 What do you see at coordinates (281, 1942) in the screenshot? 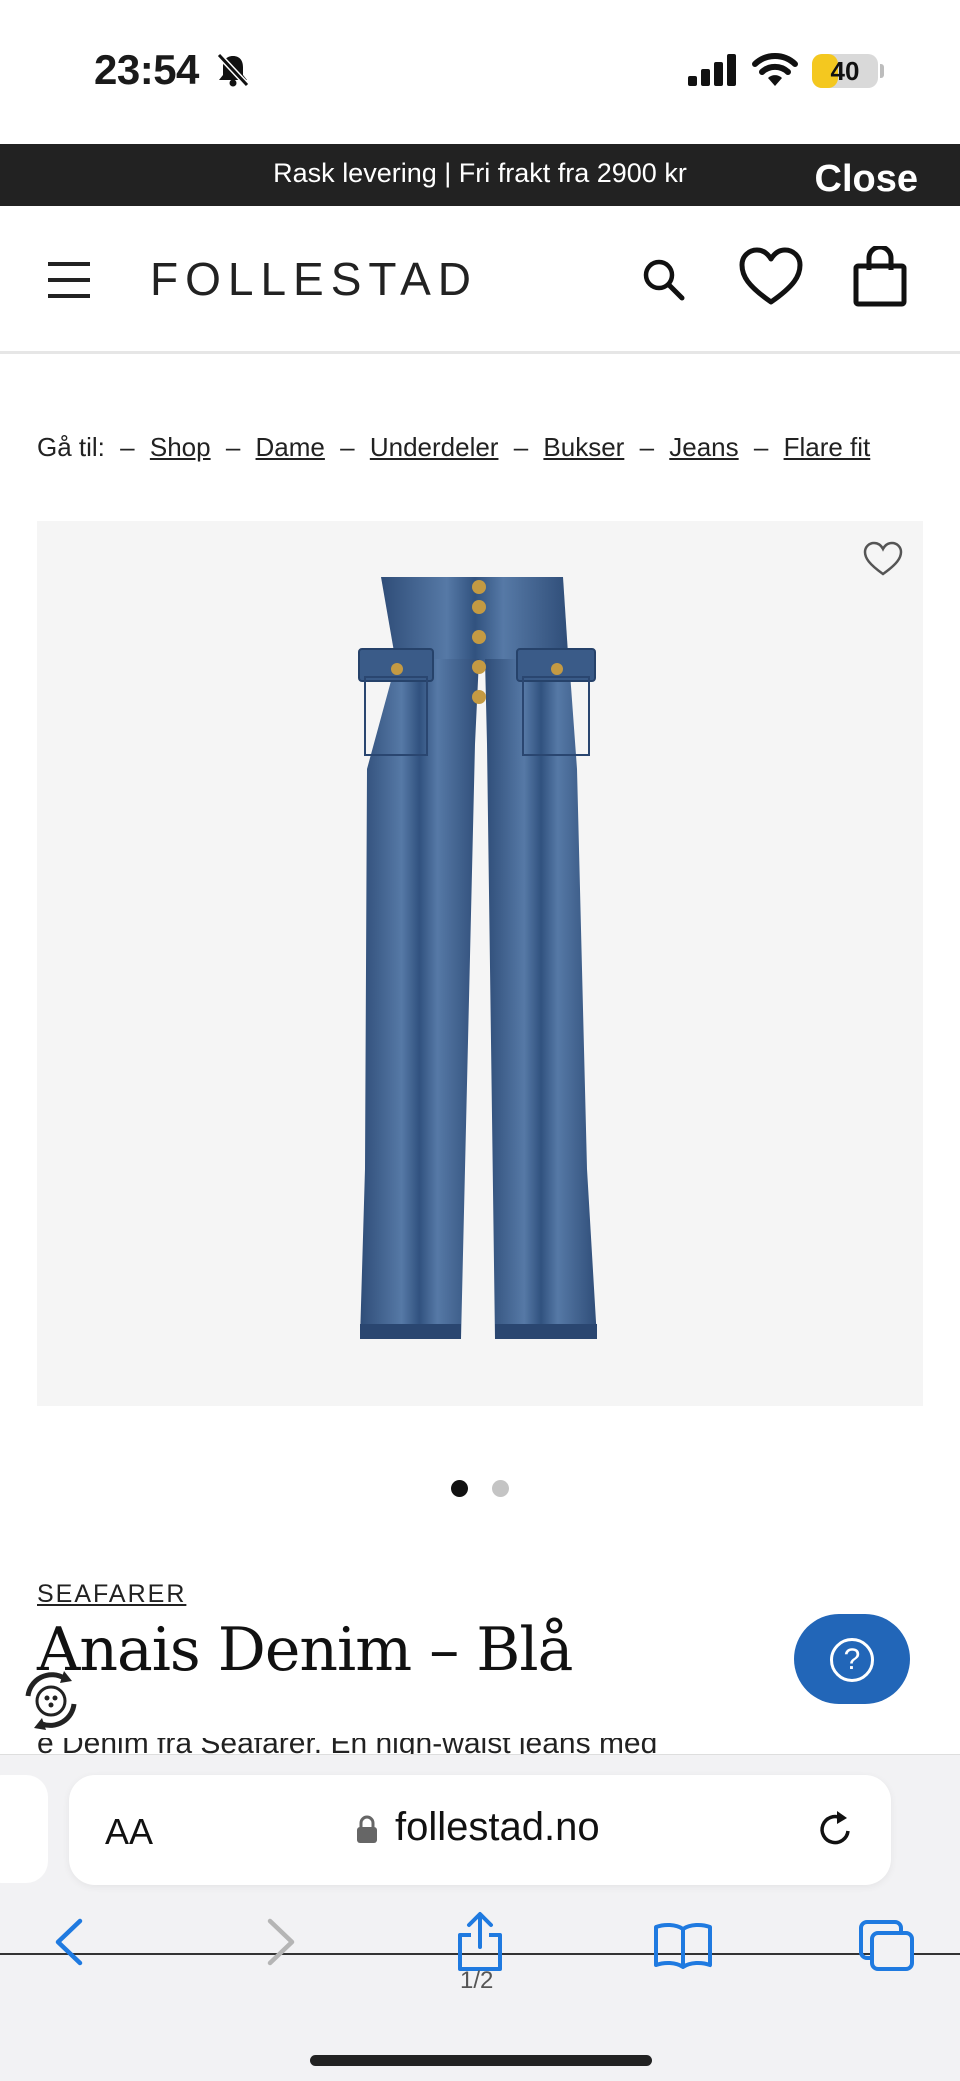
I see `forward-icon` at bounding box center [281, 1942].